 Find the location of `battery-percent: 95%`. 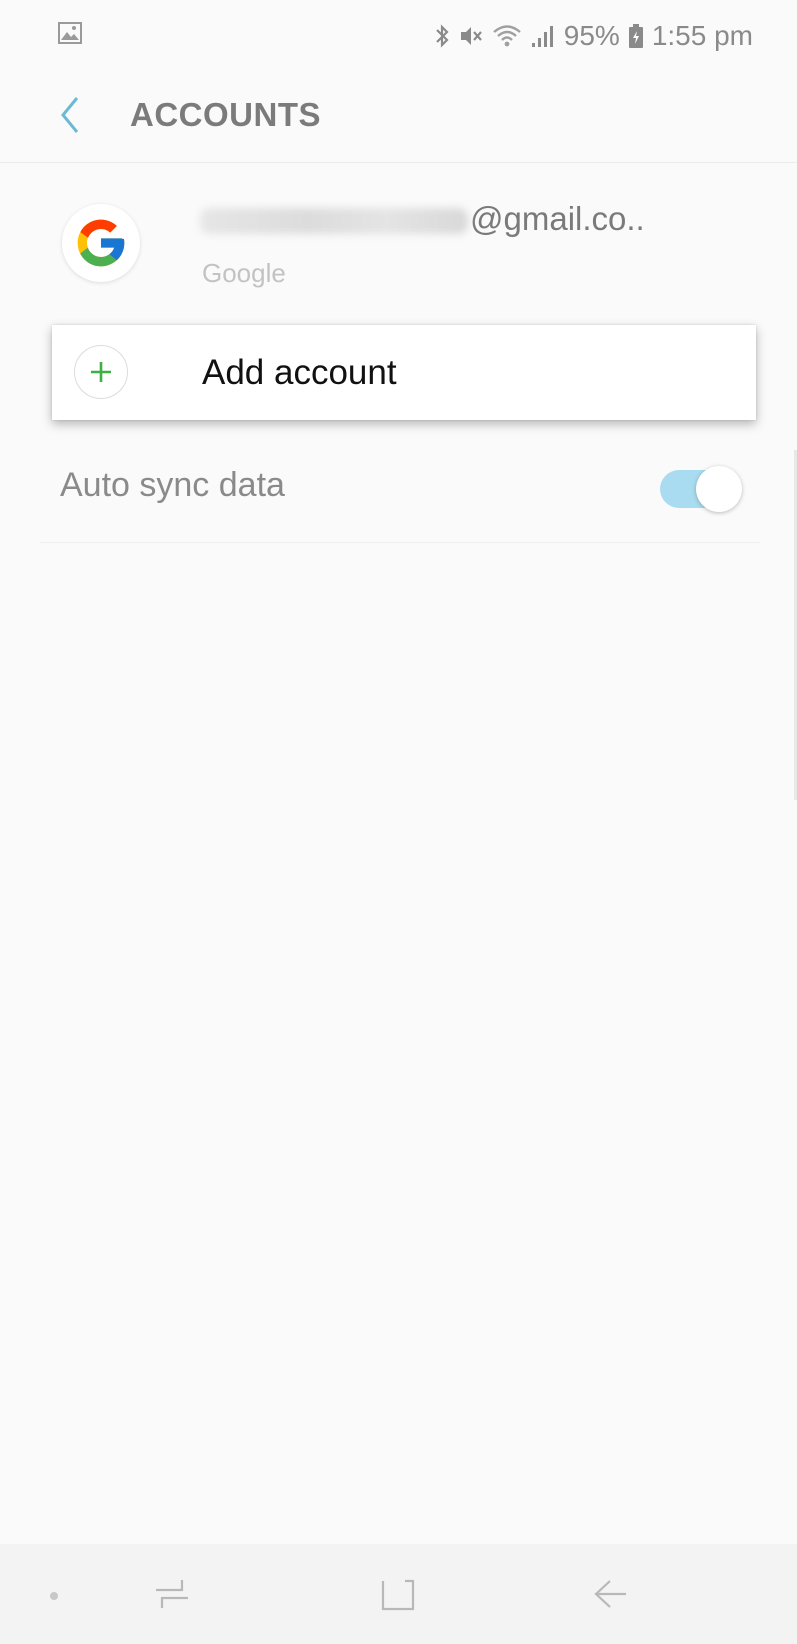

battery-percent: 95% is located at coordinates (591, 35).